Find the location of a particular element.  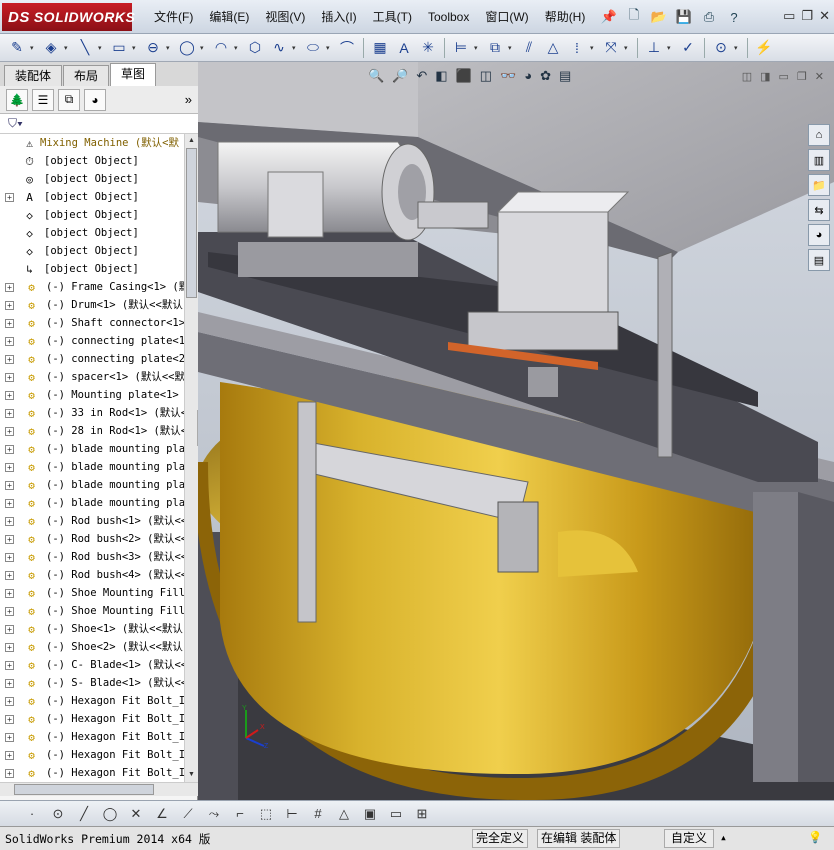

tree-component-item: + ⚙ (-) Rod bush<3> (默认<< is located at coordinates (92, 557).